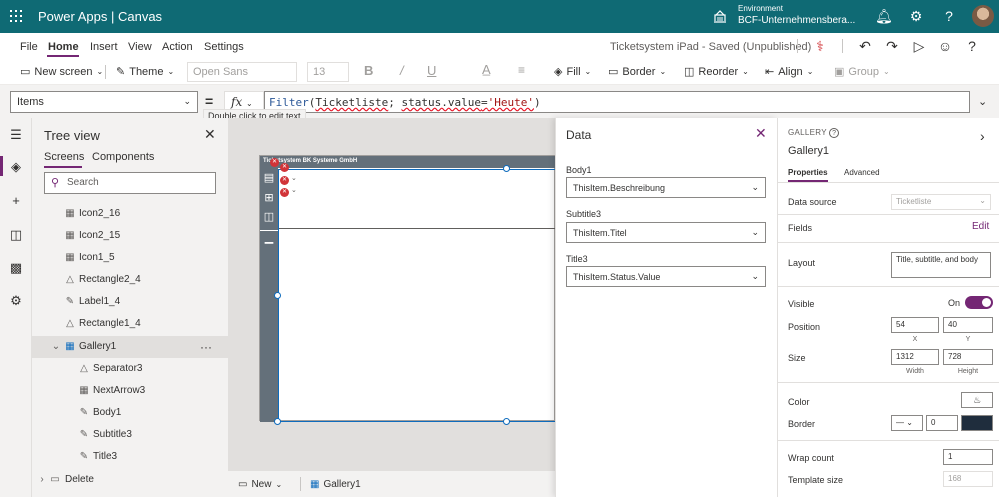  What do you see at coordinates (242, 72) in the screenshot?
I see `font-select: Open Sans` at bounding box center [242, 72].